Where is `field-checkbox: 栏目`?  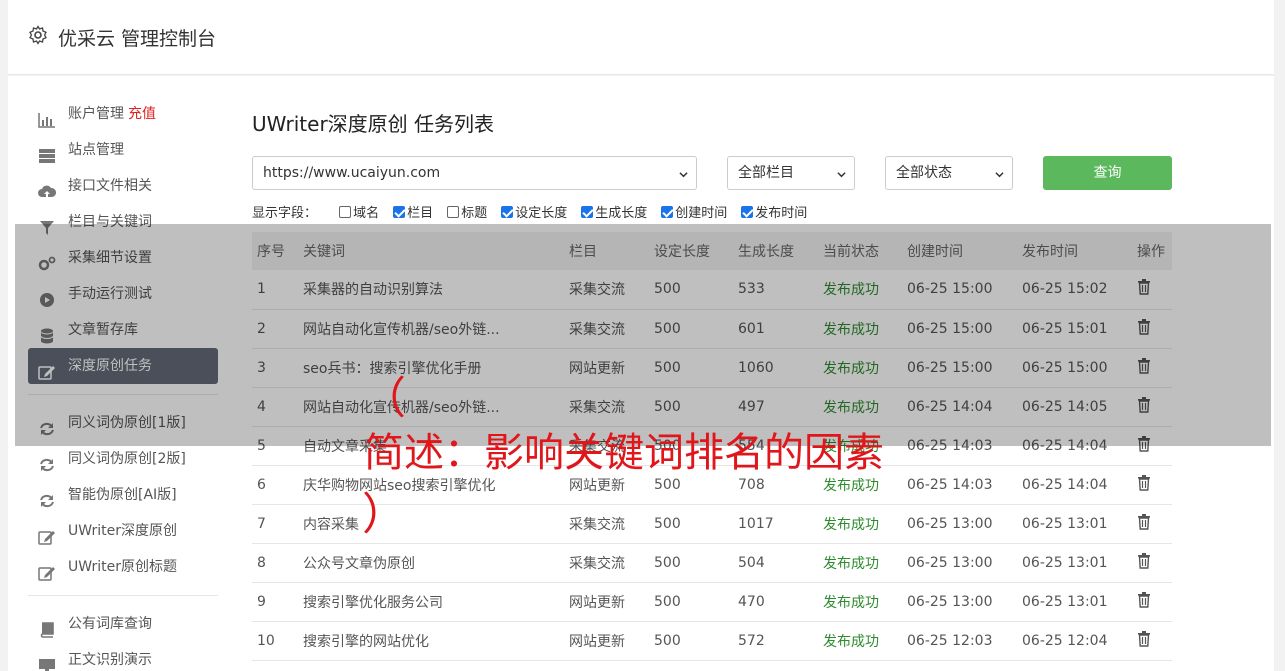 field-checkbox: 栏目 is located at coordinates (413, 211).